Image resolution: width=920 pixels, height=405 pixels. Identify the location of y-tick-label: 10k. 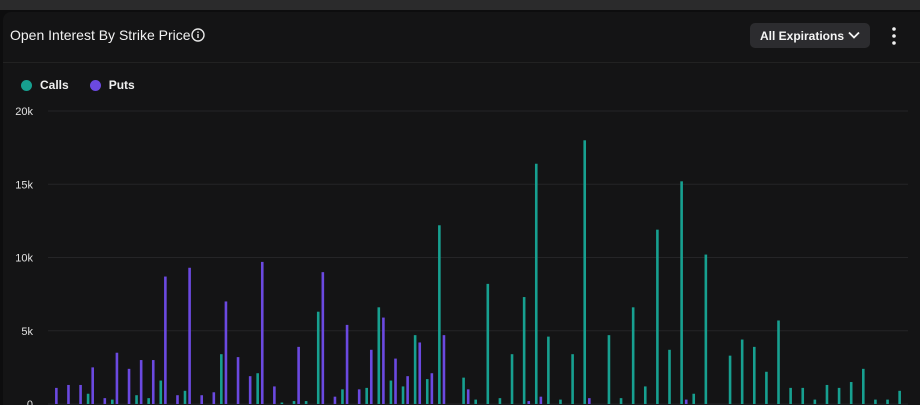
(24, 259).